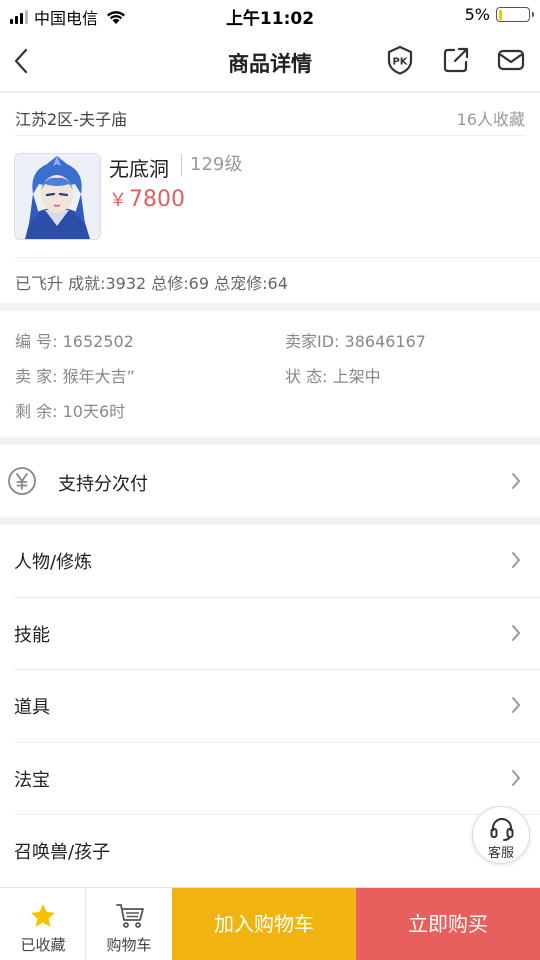 The image size is (540, 960). I want to click on menu-item-pets: 召唤兽/孩子, so click(277, 851).